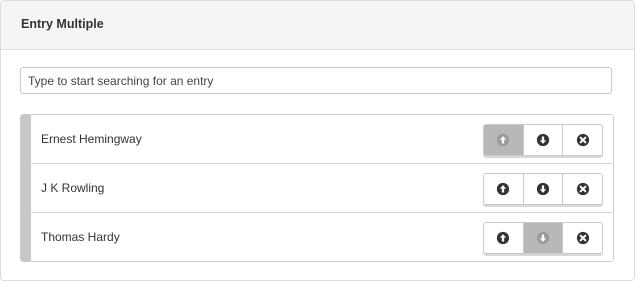 This screenshot has height=281, width=635. I want to click on list-drag-bar, so click(26, 188).